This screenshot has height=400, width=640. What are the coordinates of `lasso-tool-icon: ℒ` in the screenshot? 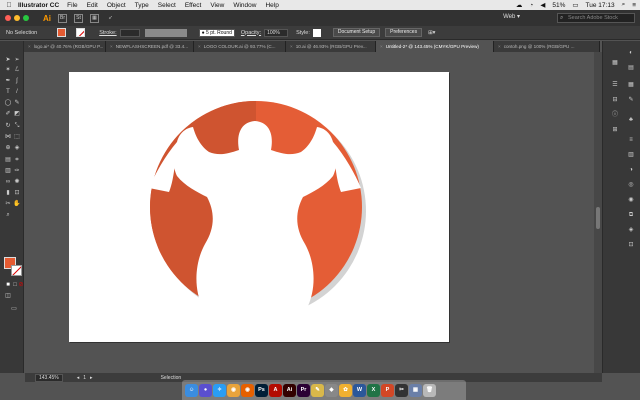 It's located at (17, 70).